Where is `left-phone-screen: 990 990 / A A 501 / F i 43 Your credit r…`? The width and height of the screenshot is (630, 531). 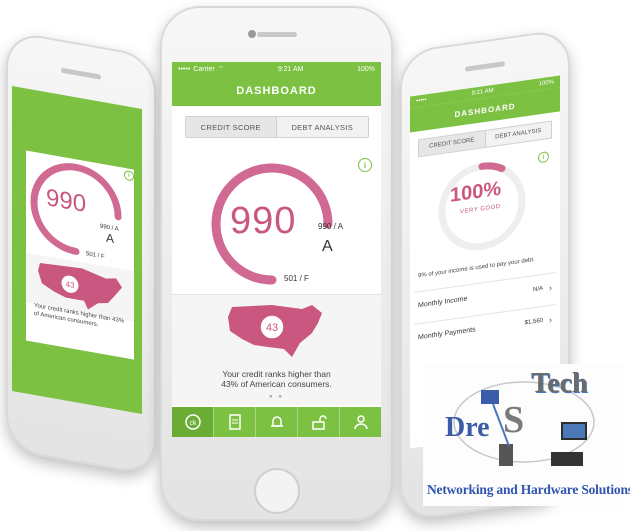
left-phone-screen: 990 990 / A A 501 / F i 43 Your credit r… is located at coordinates (77, 250).